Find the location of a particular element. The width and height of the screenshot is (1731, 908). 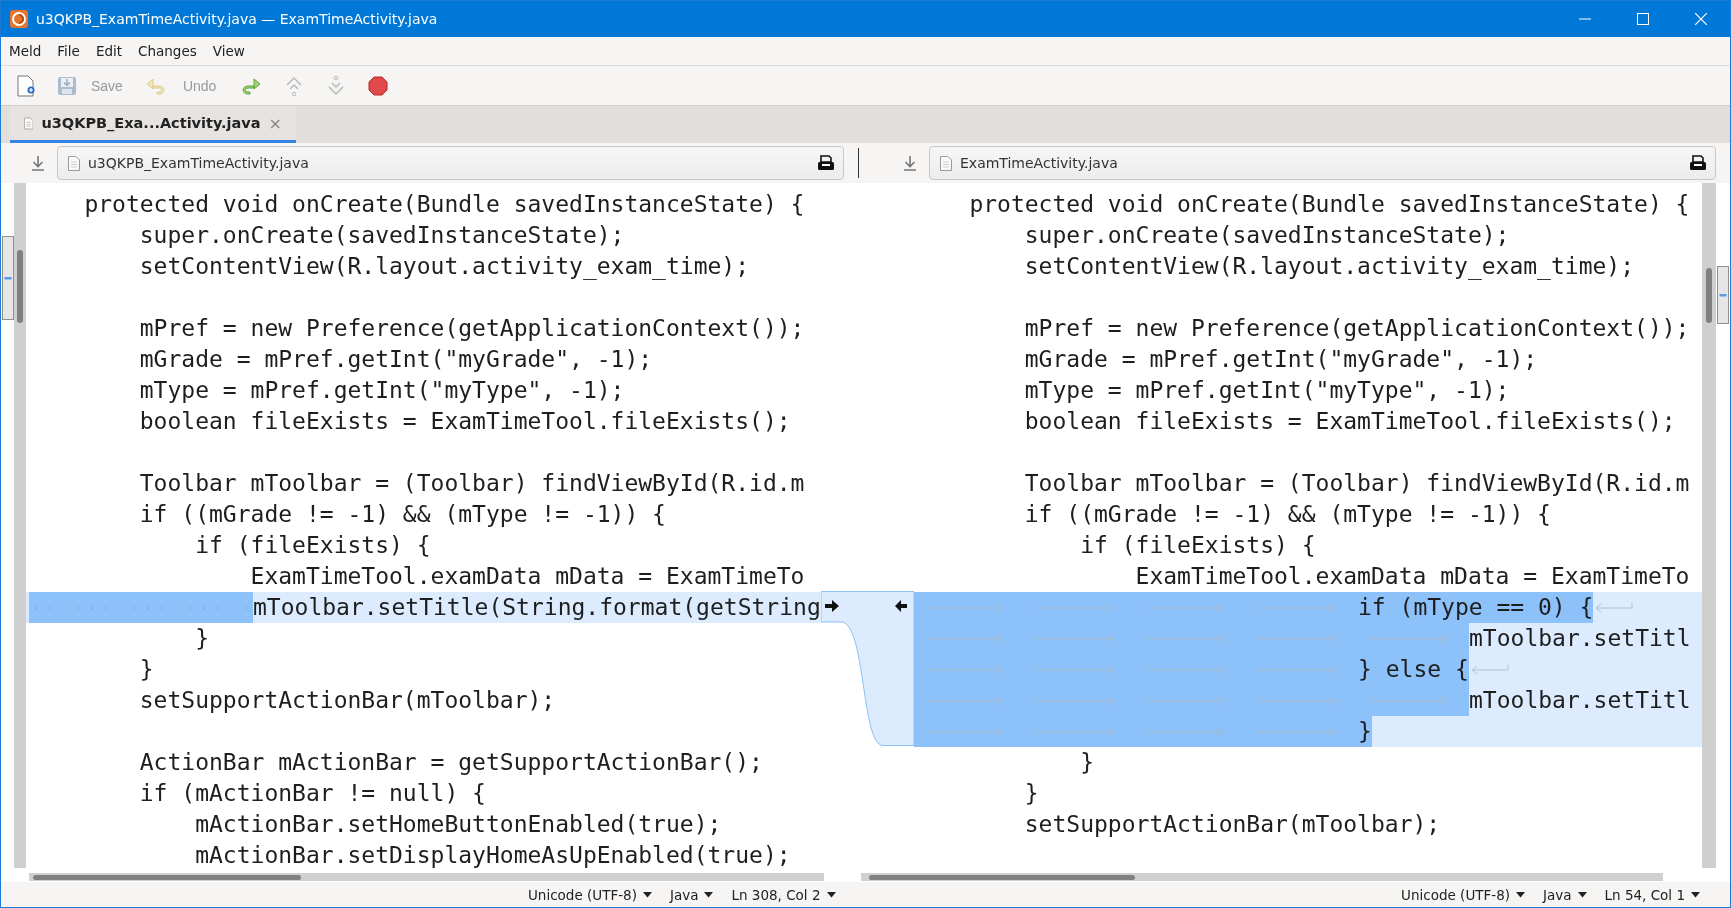

code-text: } else { is located at coordinates (1413, 669).